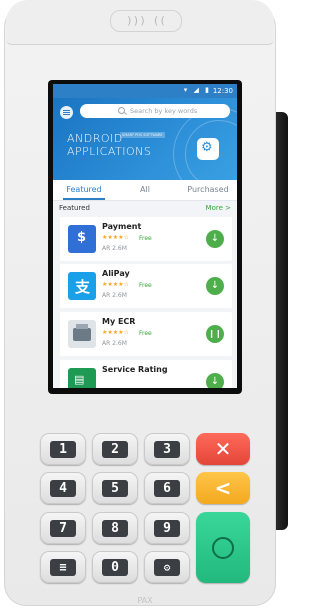 The height and width of the screenshot is (610, 320). What do you see at coordinates (84, 199) in the screenshot?
I see `active-tab-indicator` at bounding box center [84, 199].